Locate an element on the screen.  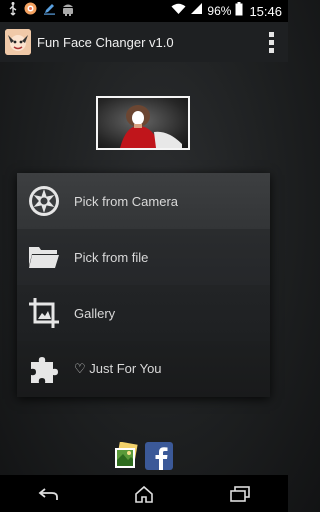
menu-item-pick-from-file: Pick from file is located at coordinates (143, 257).